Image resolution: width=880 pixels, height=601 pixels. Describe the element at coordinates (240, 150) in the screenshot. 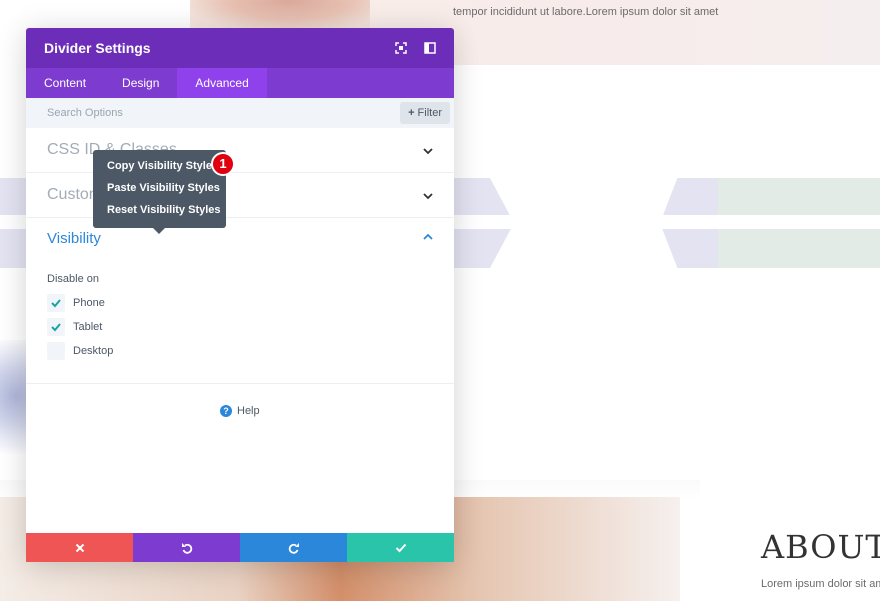

I see `section-css-id-classes: CSS ID & Classes` at that location.